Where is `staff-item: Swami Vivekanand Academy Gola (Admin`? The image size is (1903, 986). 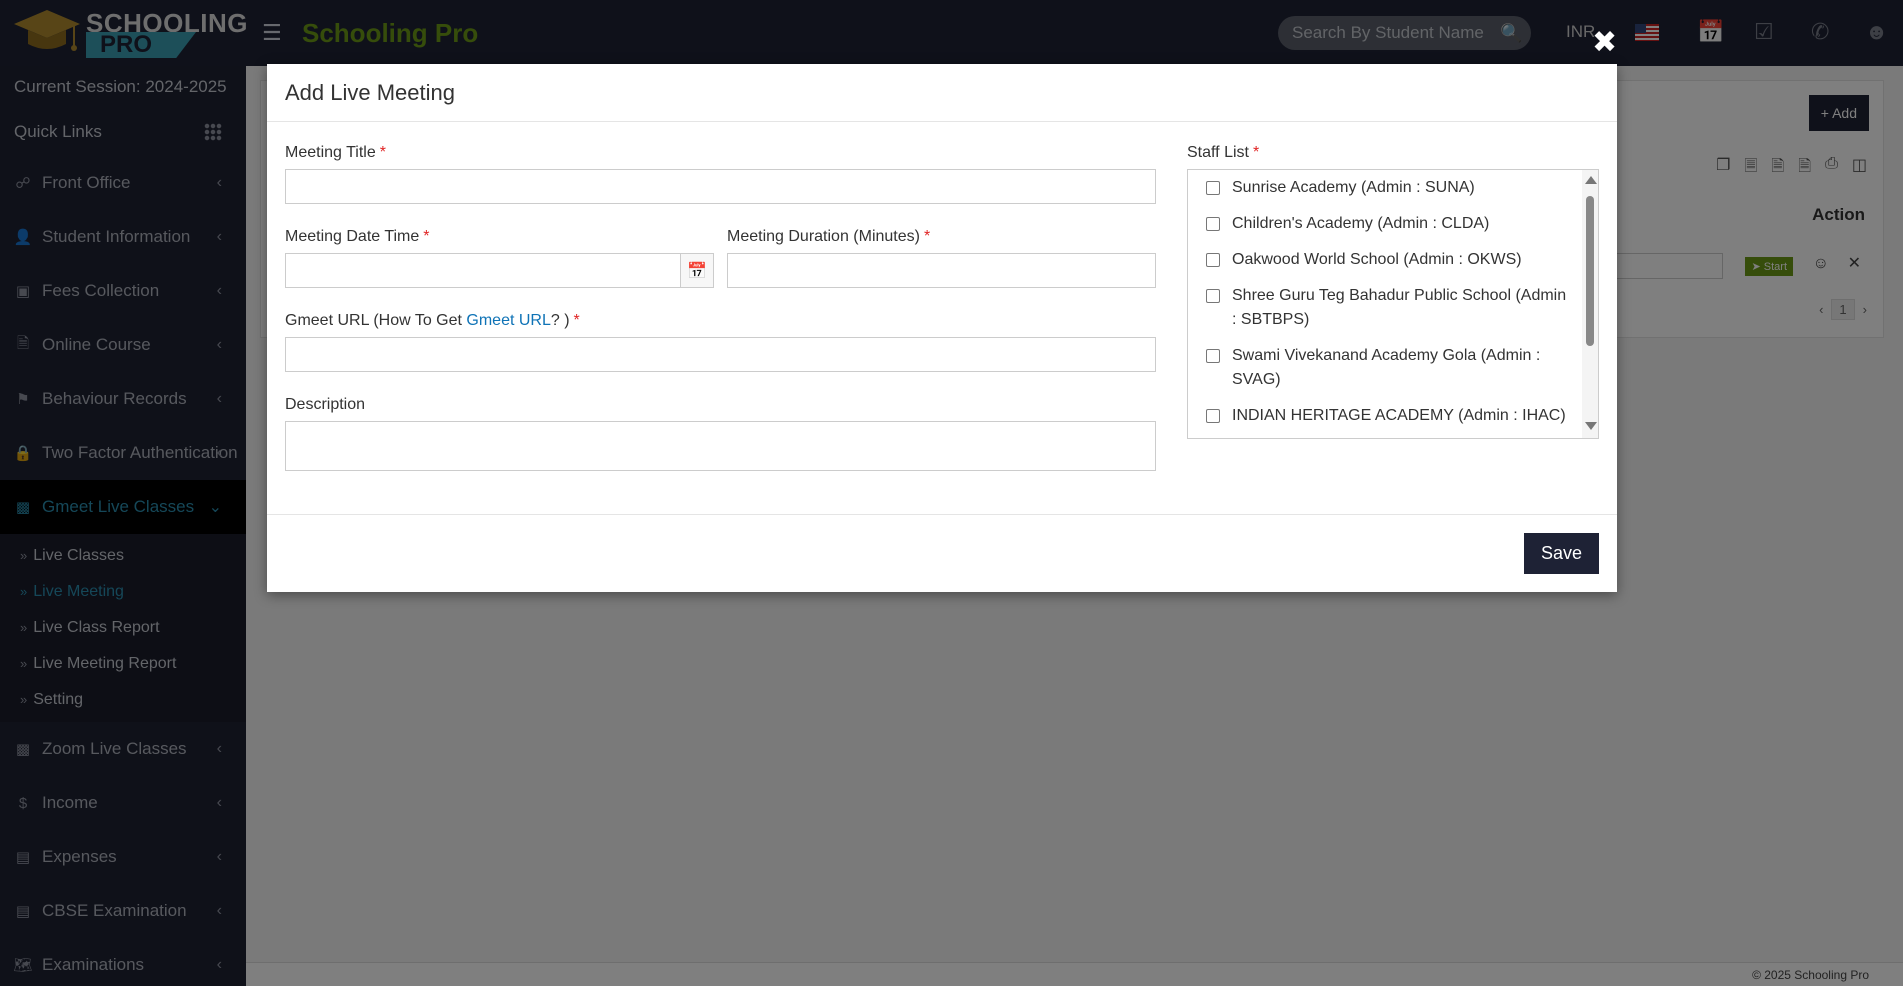
staff-item: Swami Vivekanand Academy Gola (Admin is located at coordinates (1393, 368).